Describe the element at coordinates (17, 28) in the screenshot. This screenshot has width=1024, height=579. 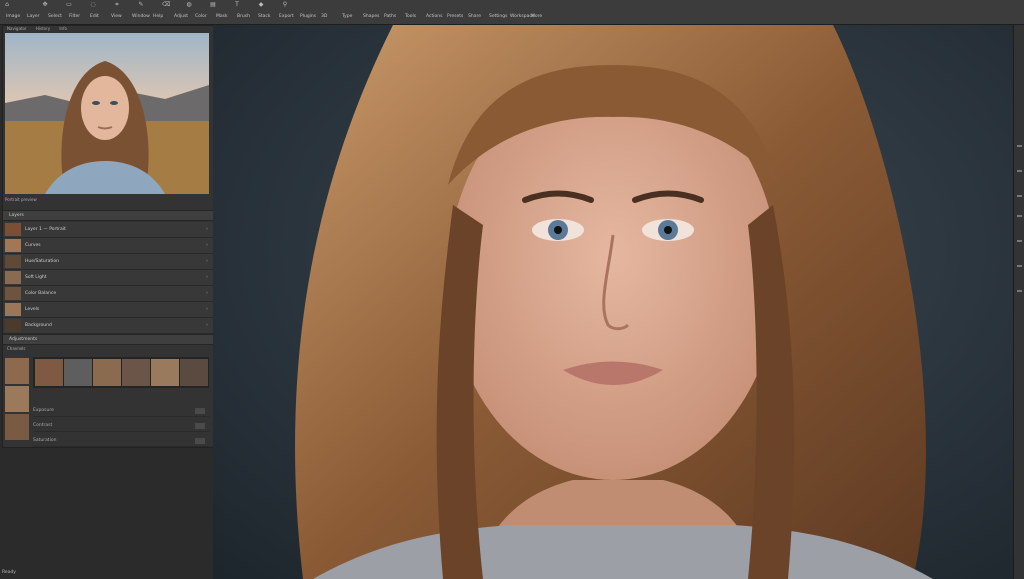
I see `tab-navigator: Navigator` at that location.